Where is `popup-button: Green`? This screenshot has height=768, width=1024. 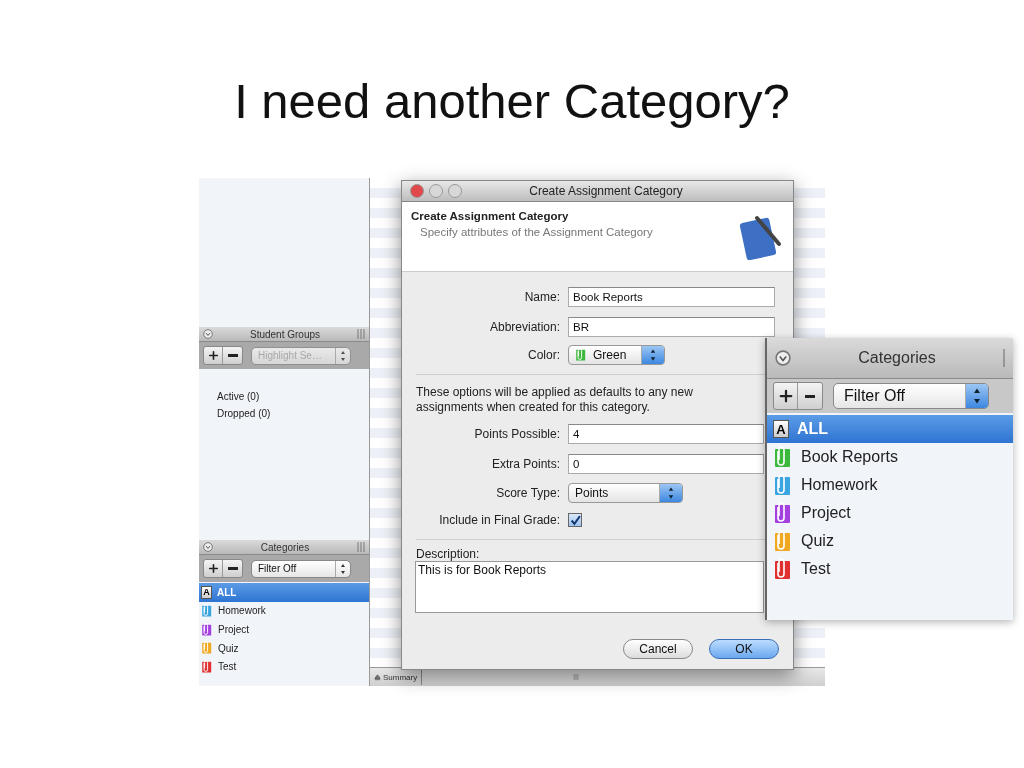
popup-button: Green is located at coordinates (616, 355).